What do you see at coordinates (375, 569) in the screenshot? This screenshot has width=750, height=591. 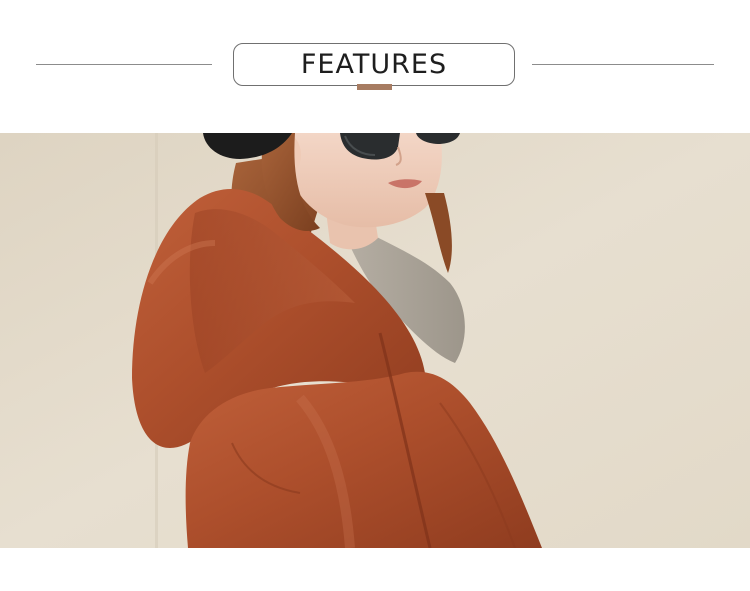 I see `bottom-spacer` at bounding box center [375, 569].